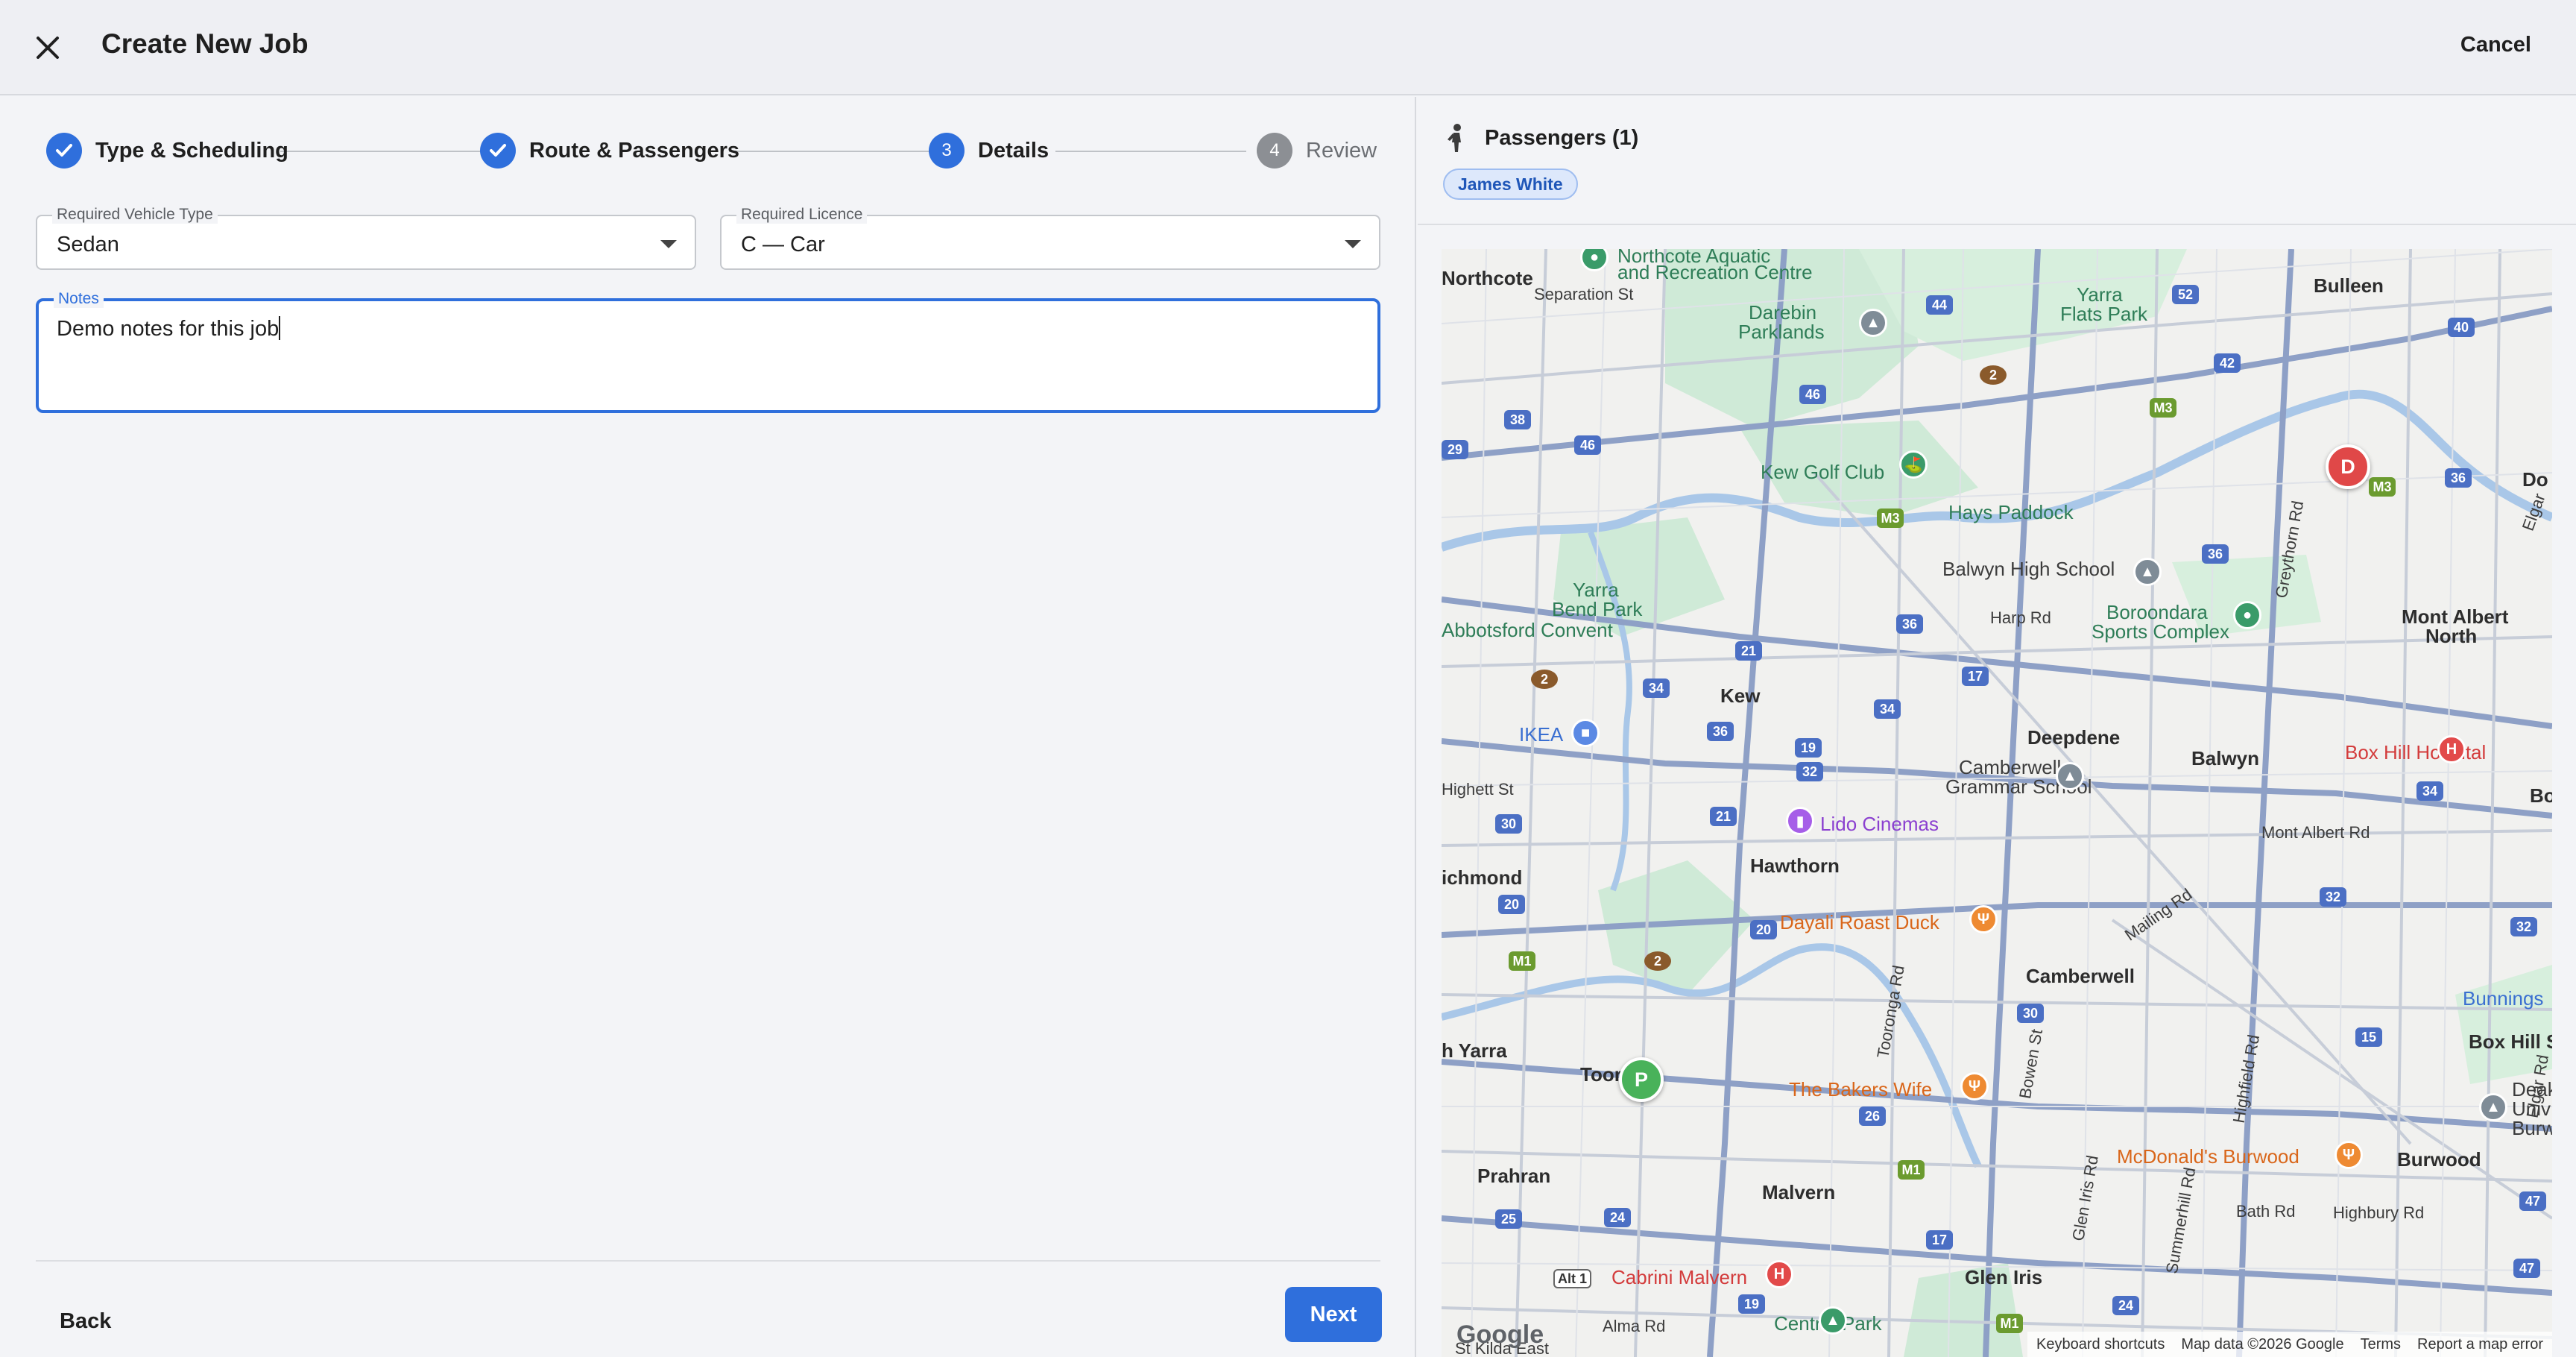  I want to click on map-label: Bunnings, so click(2503, 998).